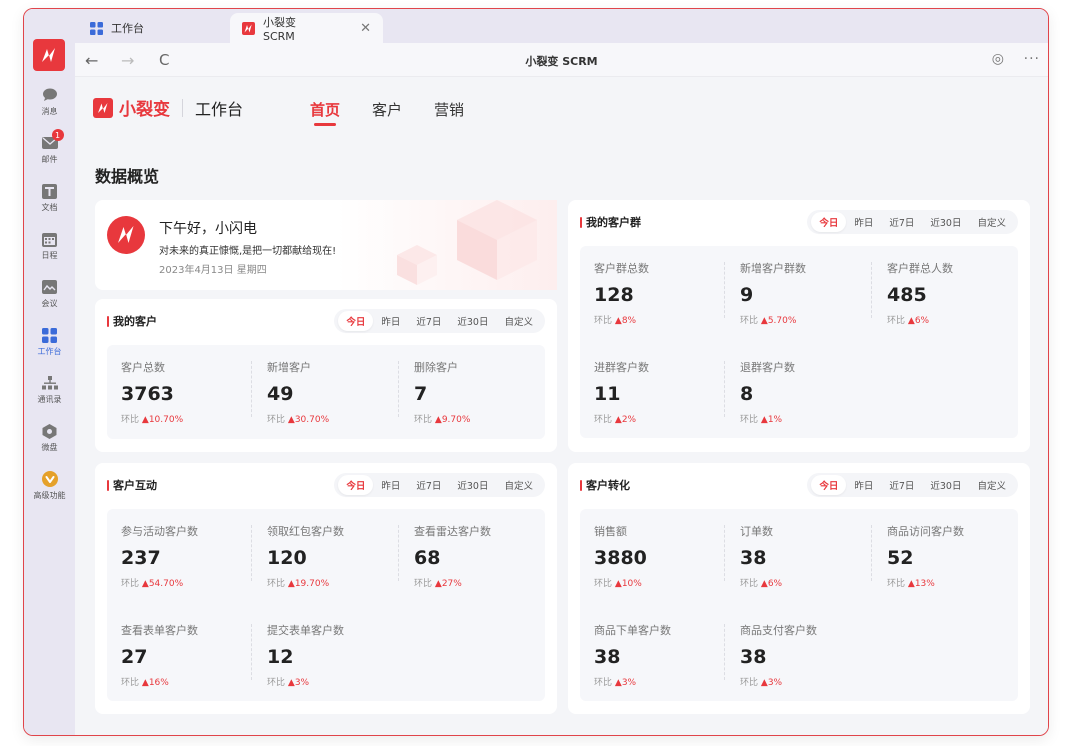  What do you see at coordinates (452, 557) in the screenshot?
I see `stat-radar-viewers: 查看雷达客户数 68 环比 ▲27%` at bounding box center [452, 557].